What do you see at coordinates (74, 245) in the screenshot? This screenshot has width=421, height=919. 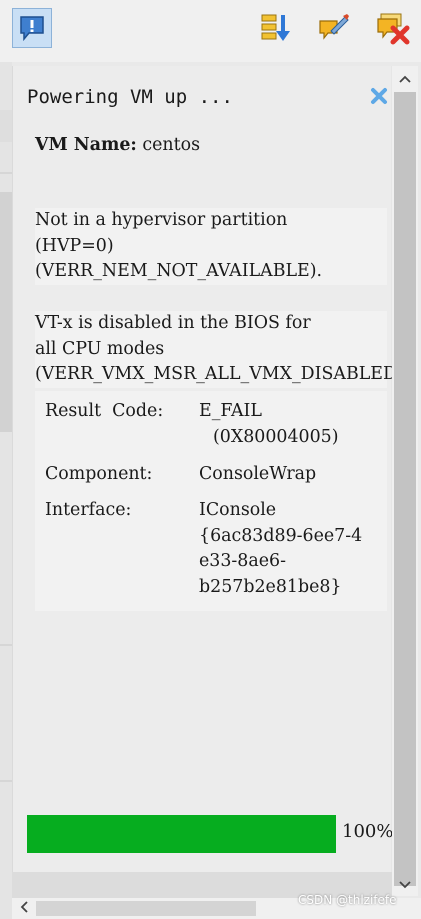 I see `error-line: (HVP=0)` at bounding box center [74, 245].